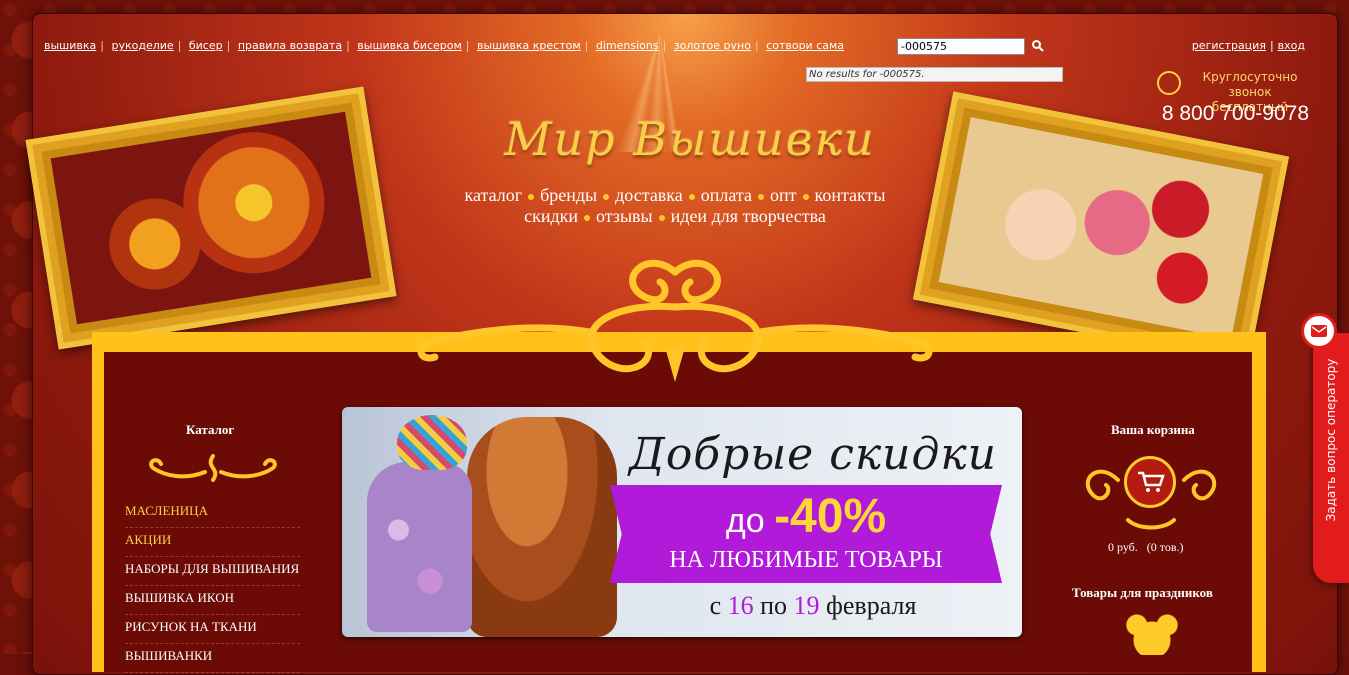 The width and height of the screenshot is (1349, 675). What do you see at coordinates (805, 45) in the screenshot?
I see `topnav-link-sotvori-sama: сотвори сама` at bounding box center [805, 45].